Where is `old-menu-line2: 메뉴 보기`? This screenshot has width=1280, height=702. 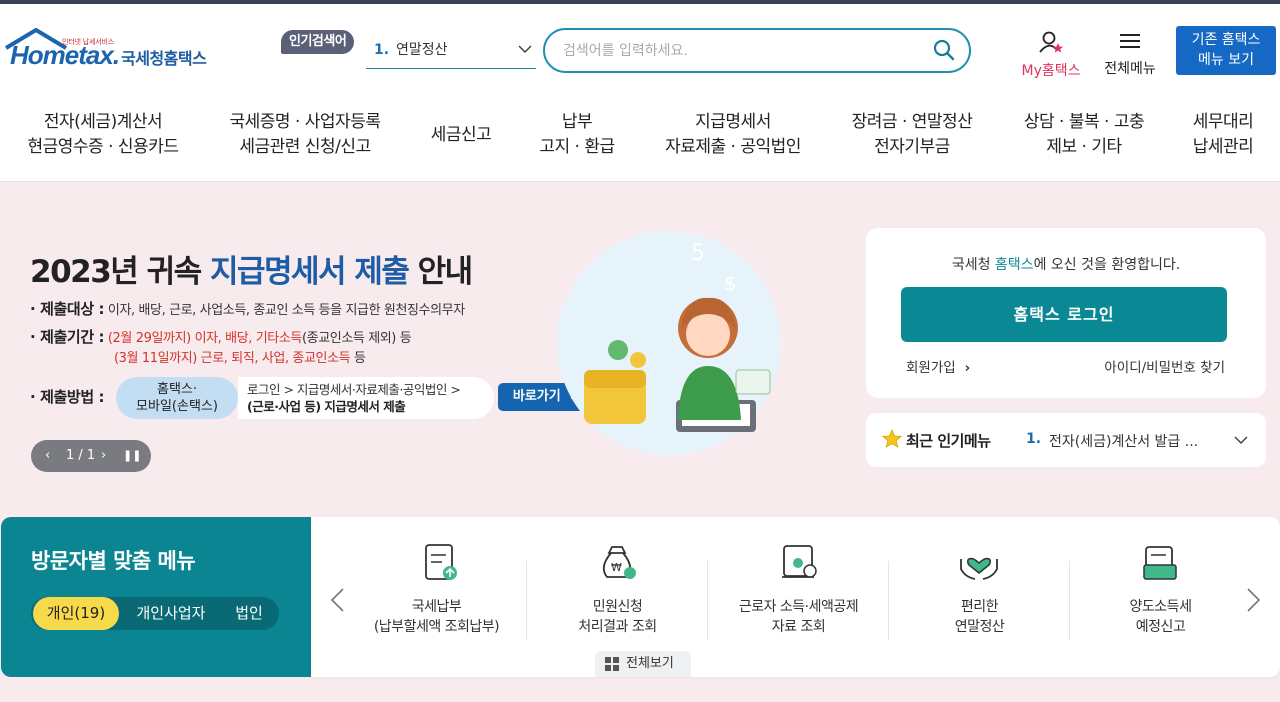 old-menu-line2: 메뉴 보기 is located at coordinates (1226, 60).